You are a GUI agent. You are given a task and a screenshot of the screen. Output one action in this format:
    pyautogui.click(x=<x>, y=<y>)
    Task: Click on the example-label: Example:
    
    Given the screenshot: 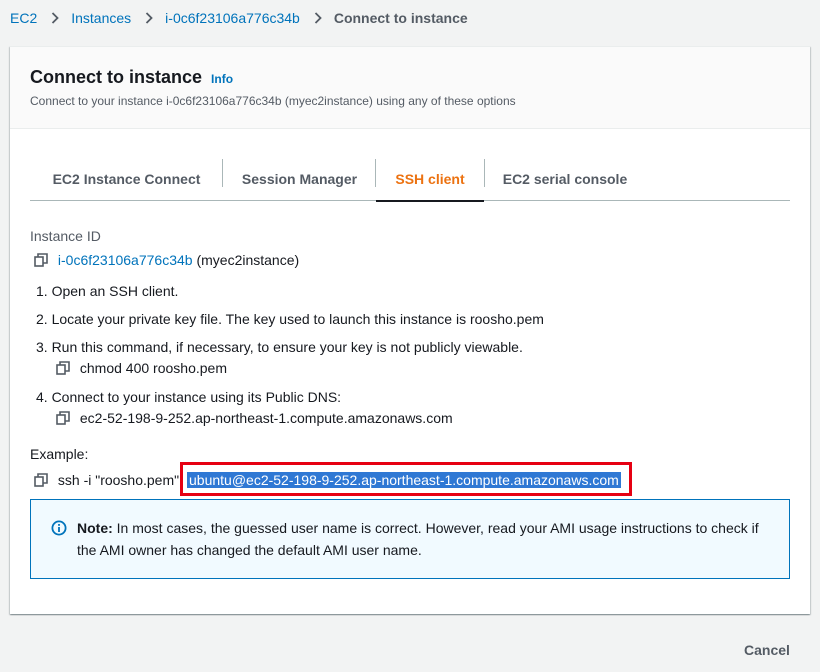 What is the action you would take?
    pyautogui.click(x=59, y=454)
    